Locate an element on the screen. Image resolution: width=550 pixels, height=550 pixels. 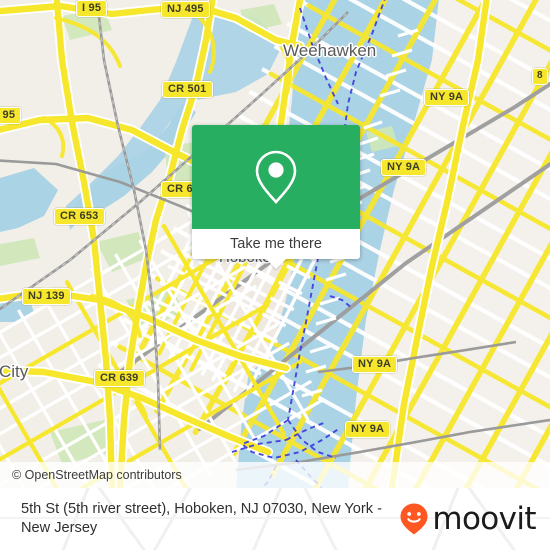
popup-image-panel is located at coordinates (276, 177).